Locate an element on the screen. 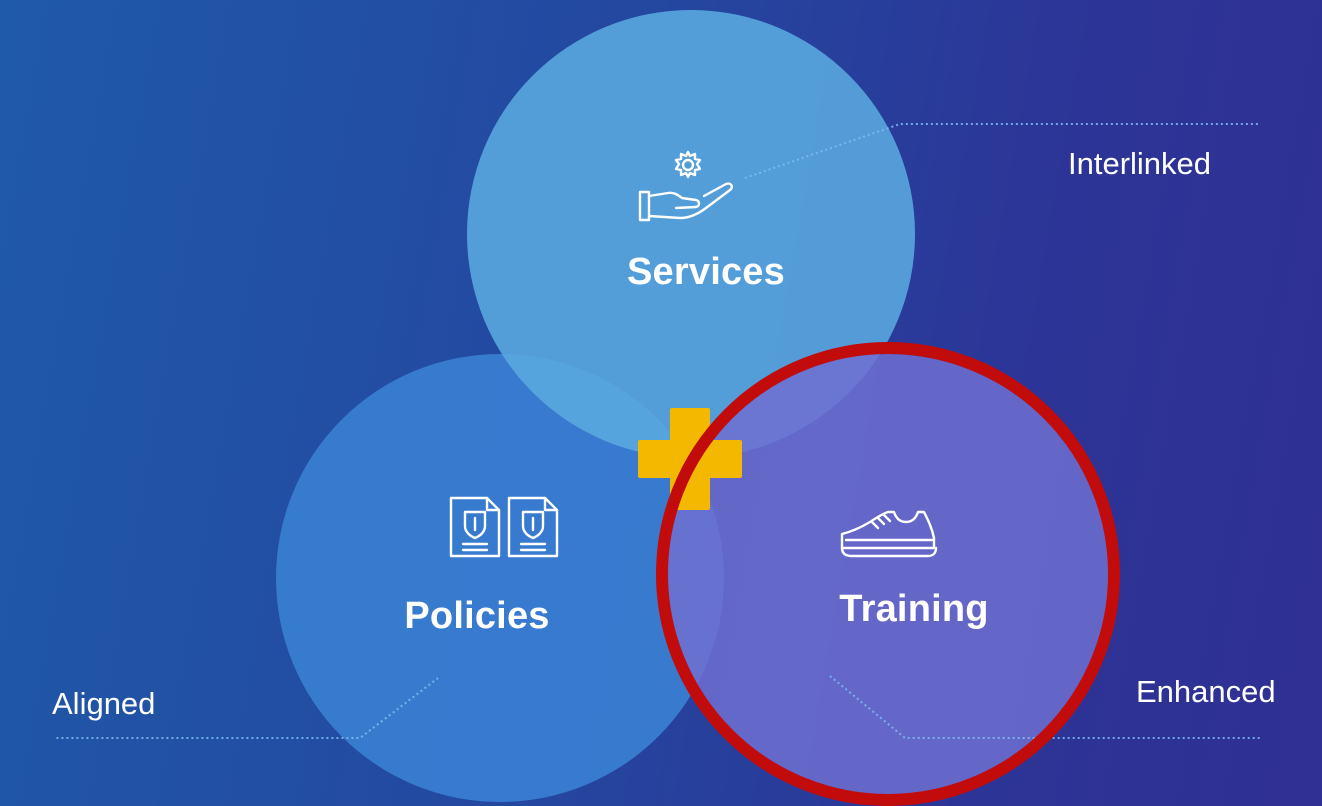 This screenshot has height=806, width=1322. aligned-label: Aligned is located at coordinates (104, 703).